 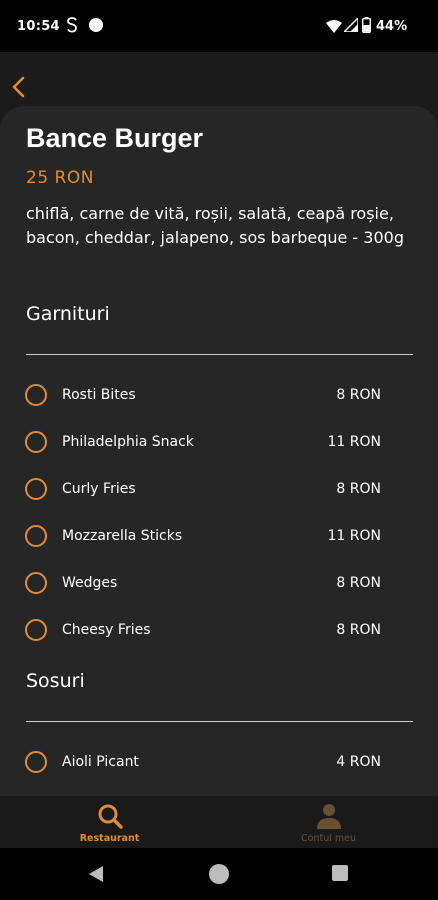 I want to click on section-title-sosuri: Sosuri, so click(x=55, y=681).